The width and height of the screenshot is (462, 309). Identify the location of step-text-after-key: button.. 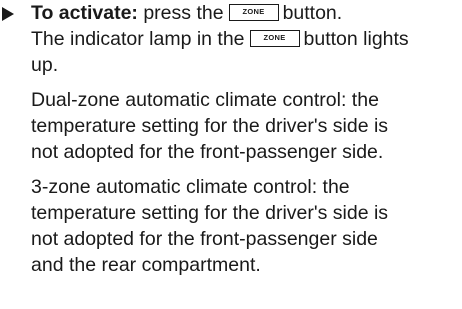
(312, 13).